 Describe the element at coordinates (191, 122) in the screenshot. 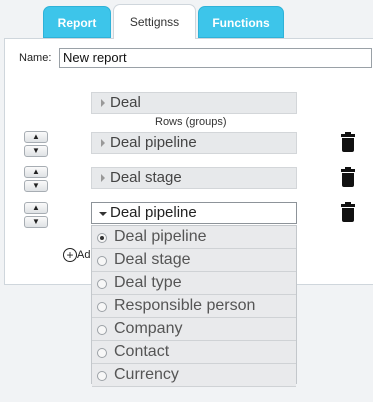

I see `rows-groups-label: Rows (groups)` at that location.